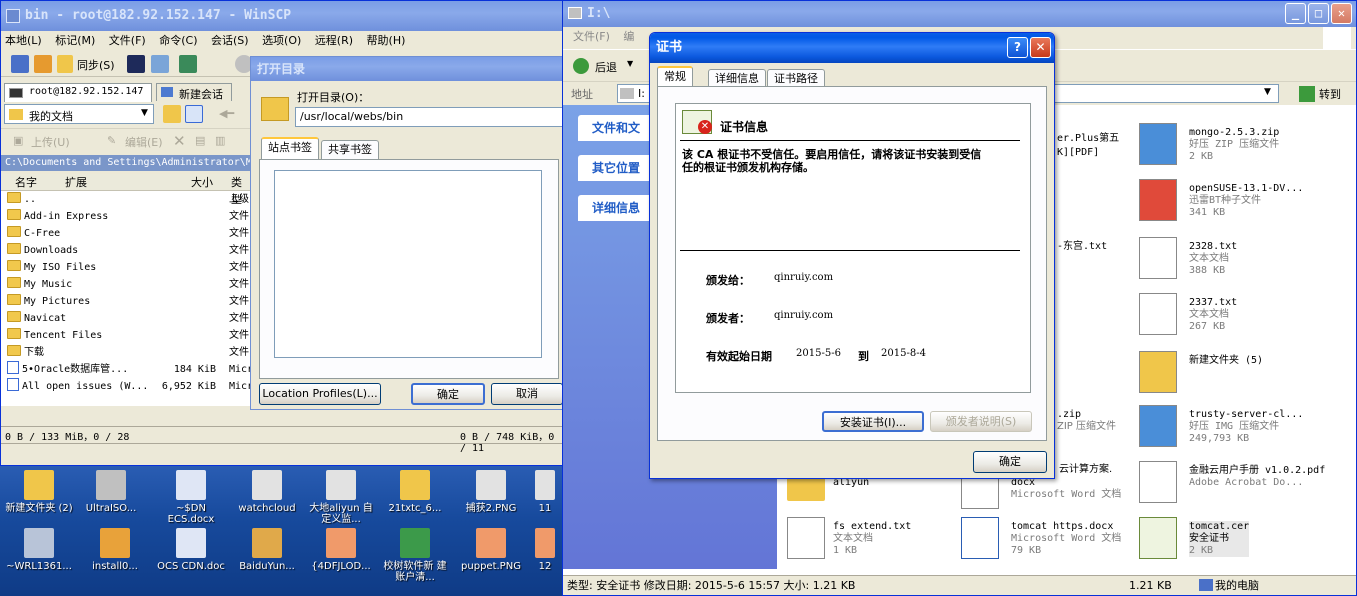 The width and height of the screenshot is (1357, 596). I want to click on back-arrow-icon: ◀━, so click(226, 113).